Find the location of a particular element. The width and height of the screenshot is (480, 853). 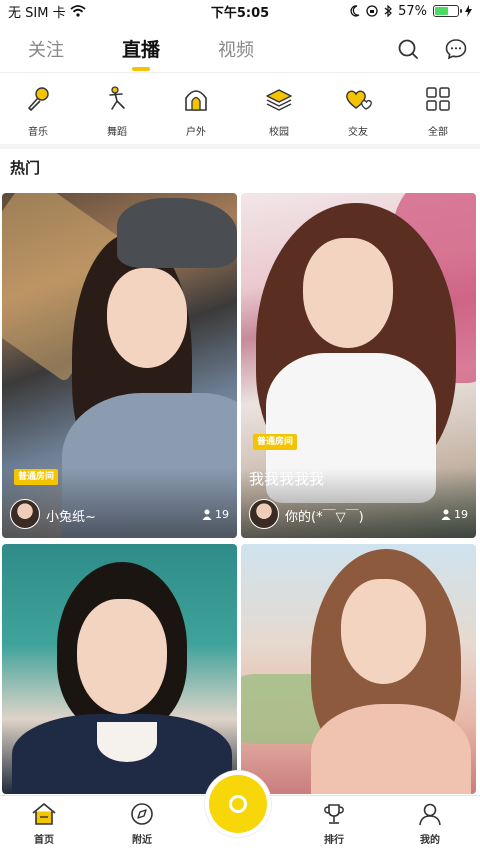

uniform-collar is located at coordinates (127, 742).